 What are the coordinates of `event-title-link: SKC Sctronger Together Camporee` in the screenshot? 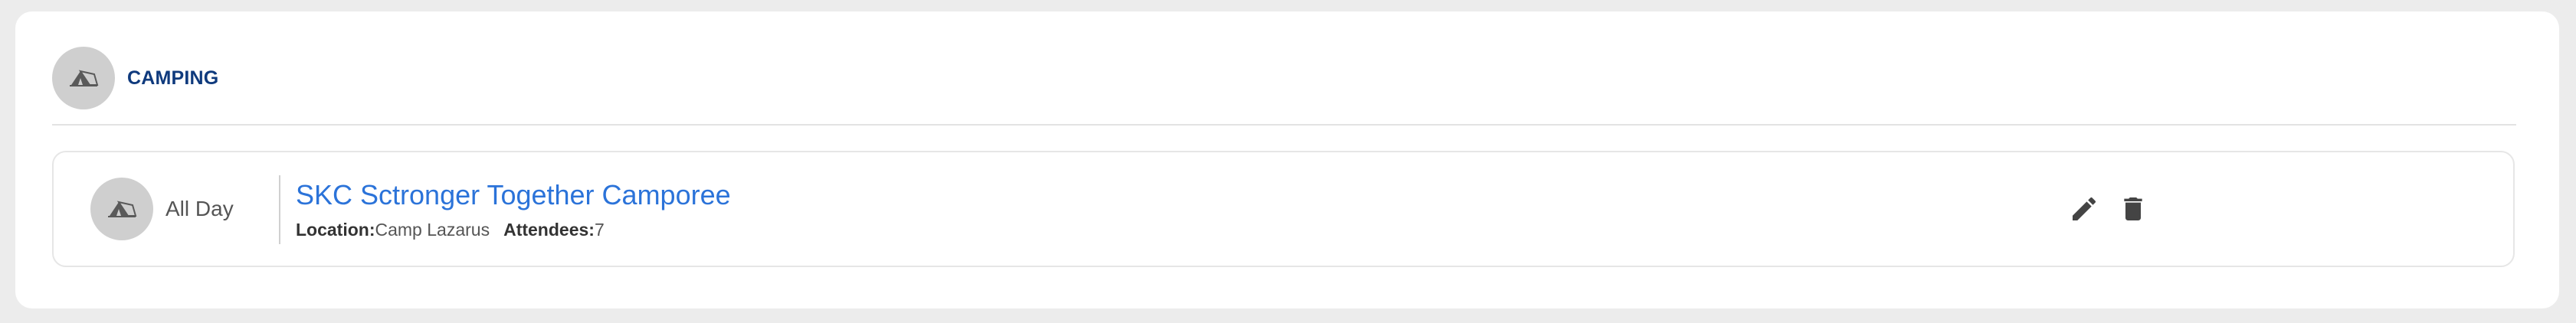 It's located at (514, 195).